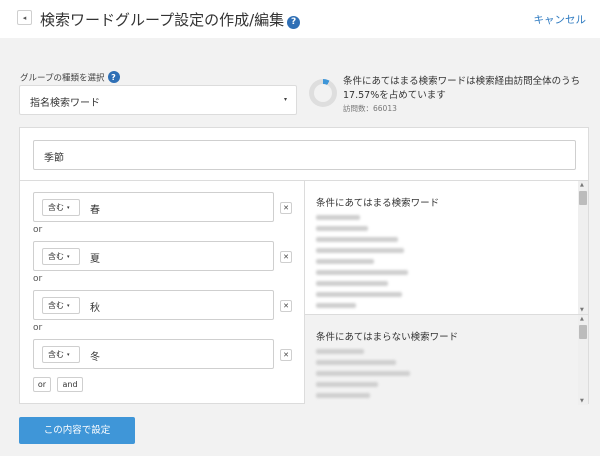  What do you see at coordinates (583, 360) in the screenshot?
I see `non-matching-scrollbar: ▲ ▼` at bounding box center [583, 360].